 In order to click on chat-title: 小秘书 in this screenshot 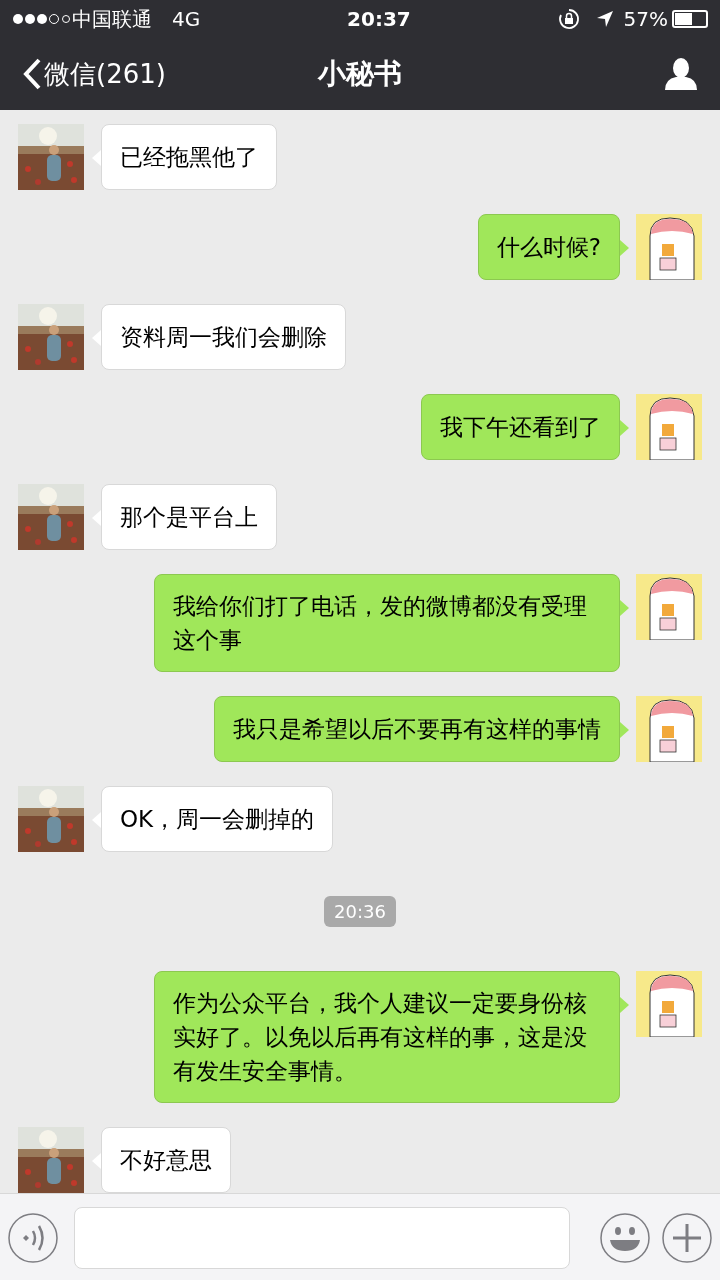, I will do `click(360, 74)`.